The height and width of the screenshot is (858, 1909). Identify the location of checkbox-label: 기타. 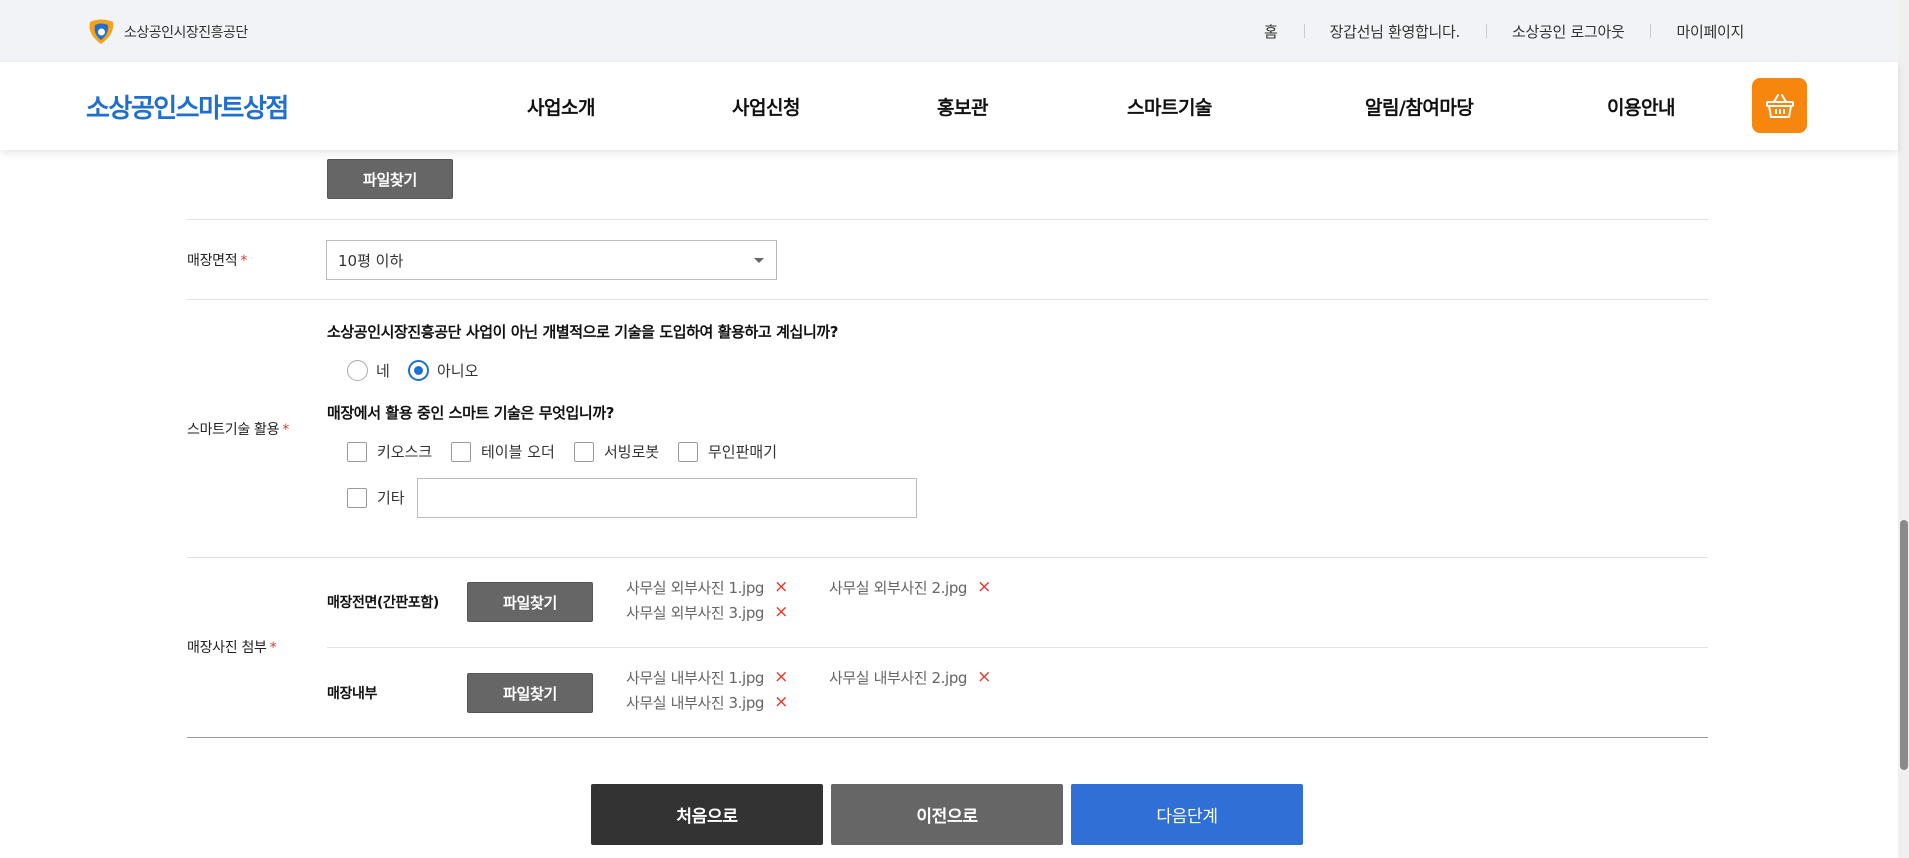
(391, 498).